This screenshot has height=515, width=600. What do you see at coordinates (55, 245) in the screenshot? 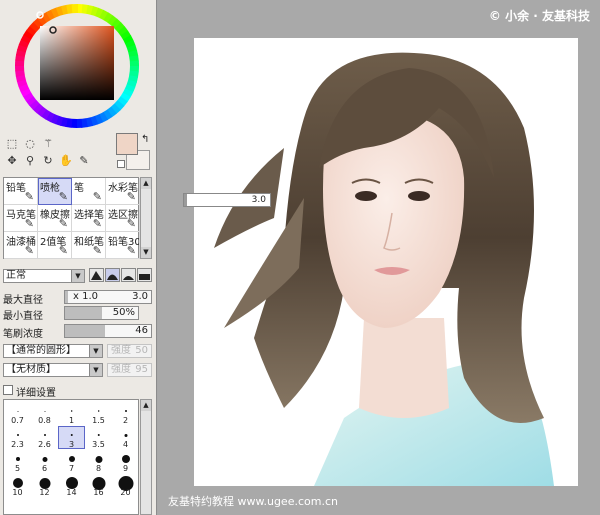
I see `brush-slot: 2值笔 ✎` at bounding box center [55, 245].